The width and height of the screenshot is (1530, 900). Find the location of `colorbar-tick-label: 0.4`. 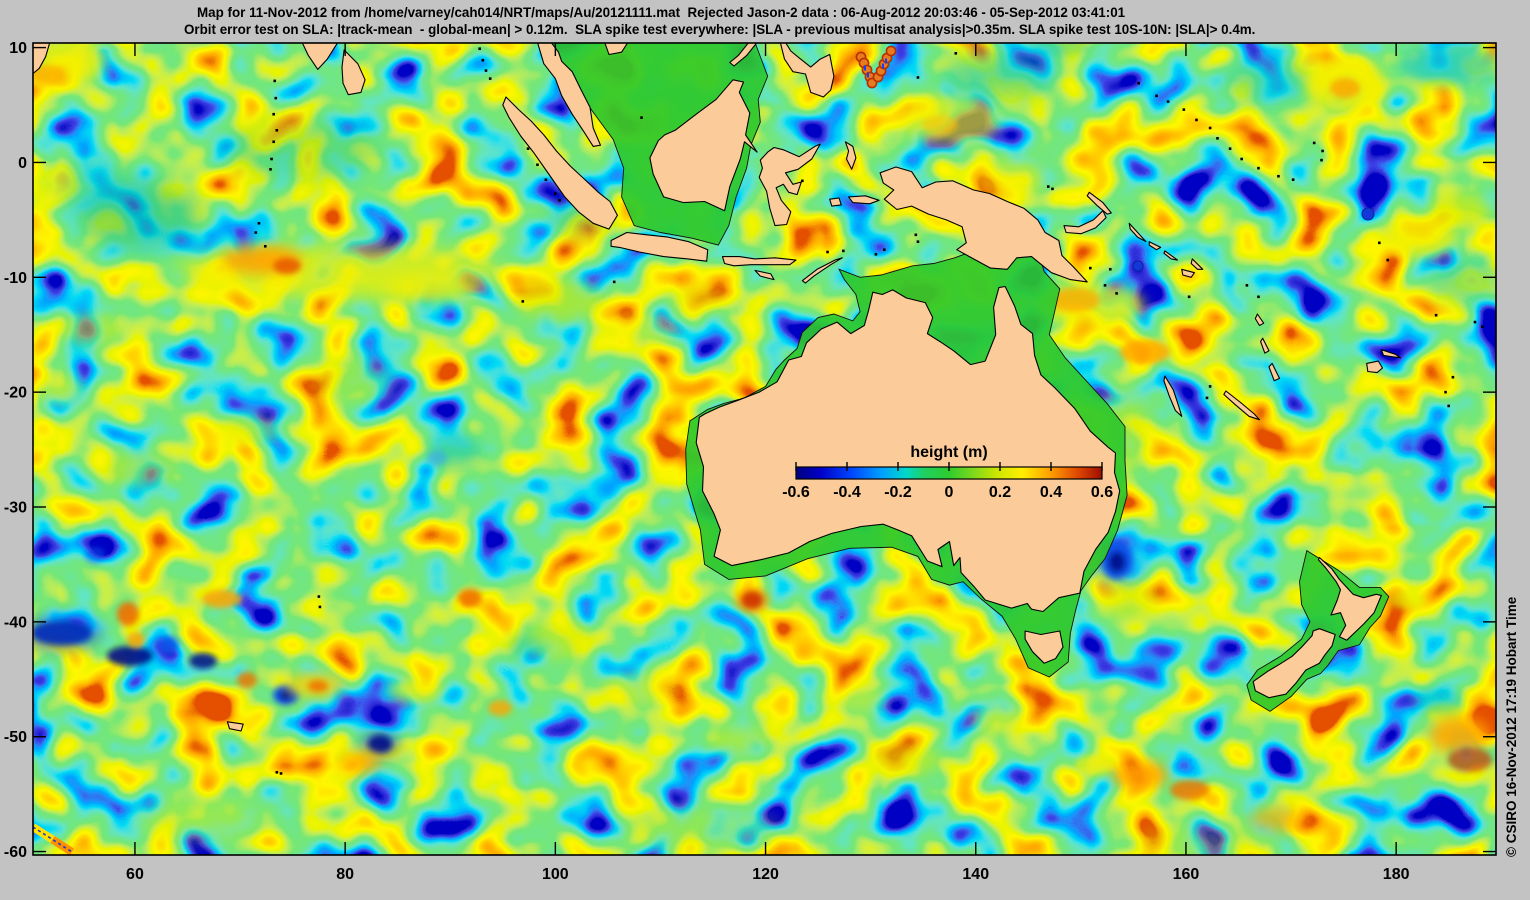

colorbar-tick-label: 0.4 is located at coordinates (1051, 492).